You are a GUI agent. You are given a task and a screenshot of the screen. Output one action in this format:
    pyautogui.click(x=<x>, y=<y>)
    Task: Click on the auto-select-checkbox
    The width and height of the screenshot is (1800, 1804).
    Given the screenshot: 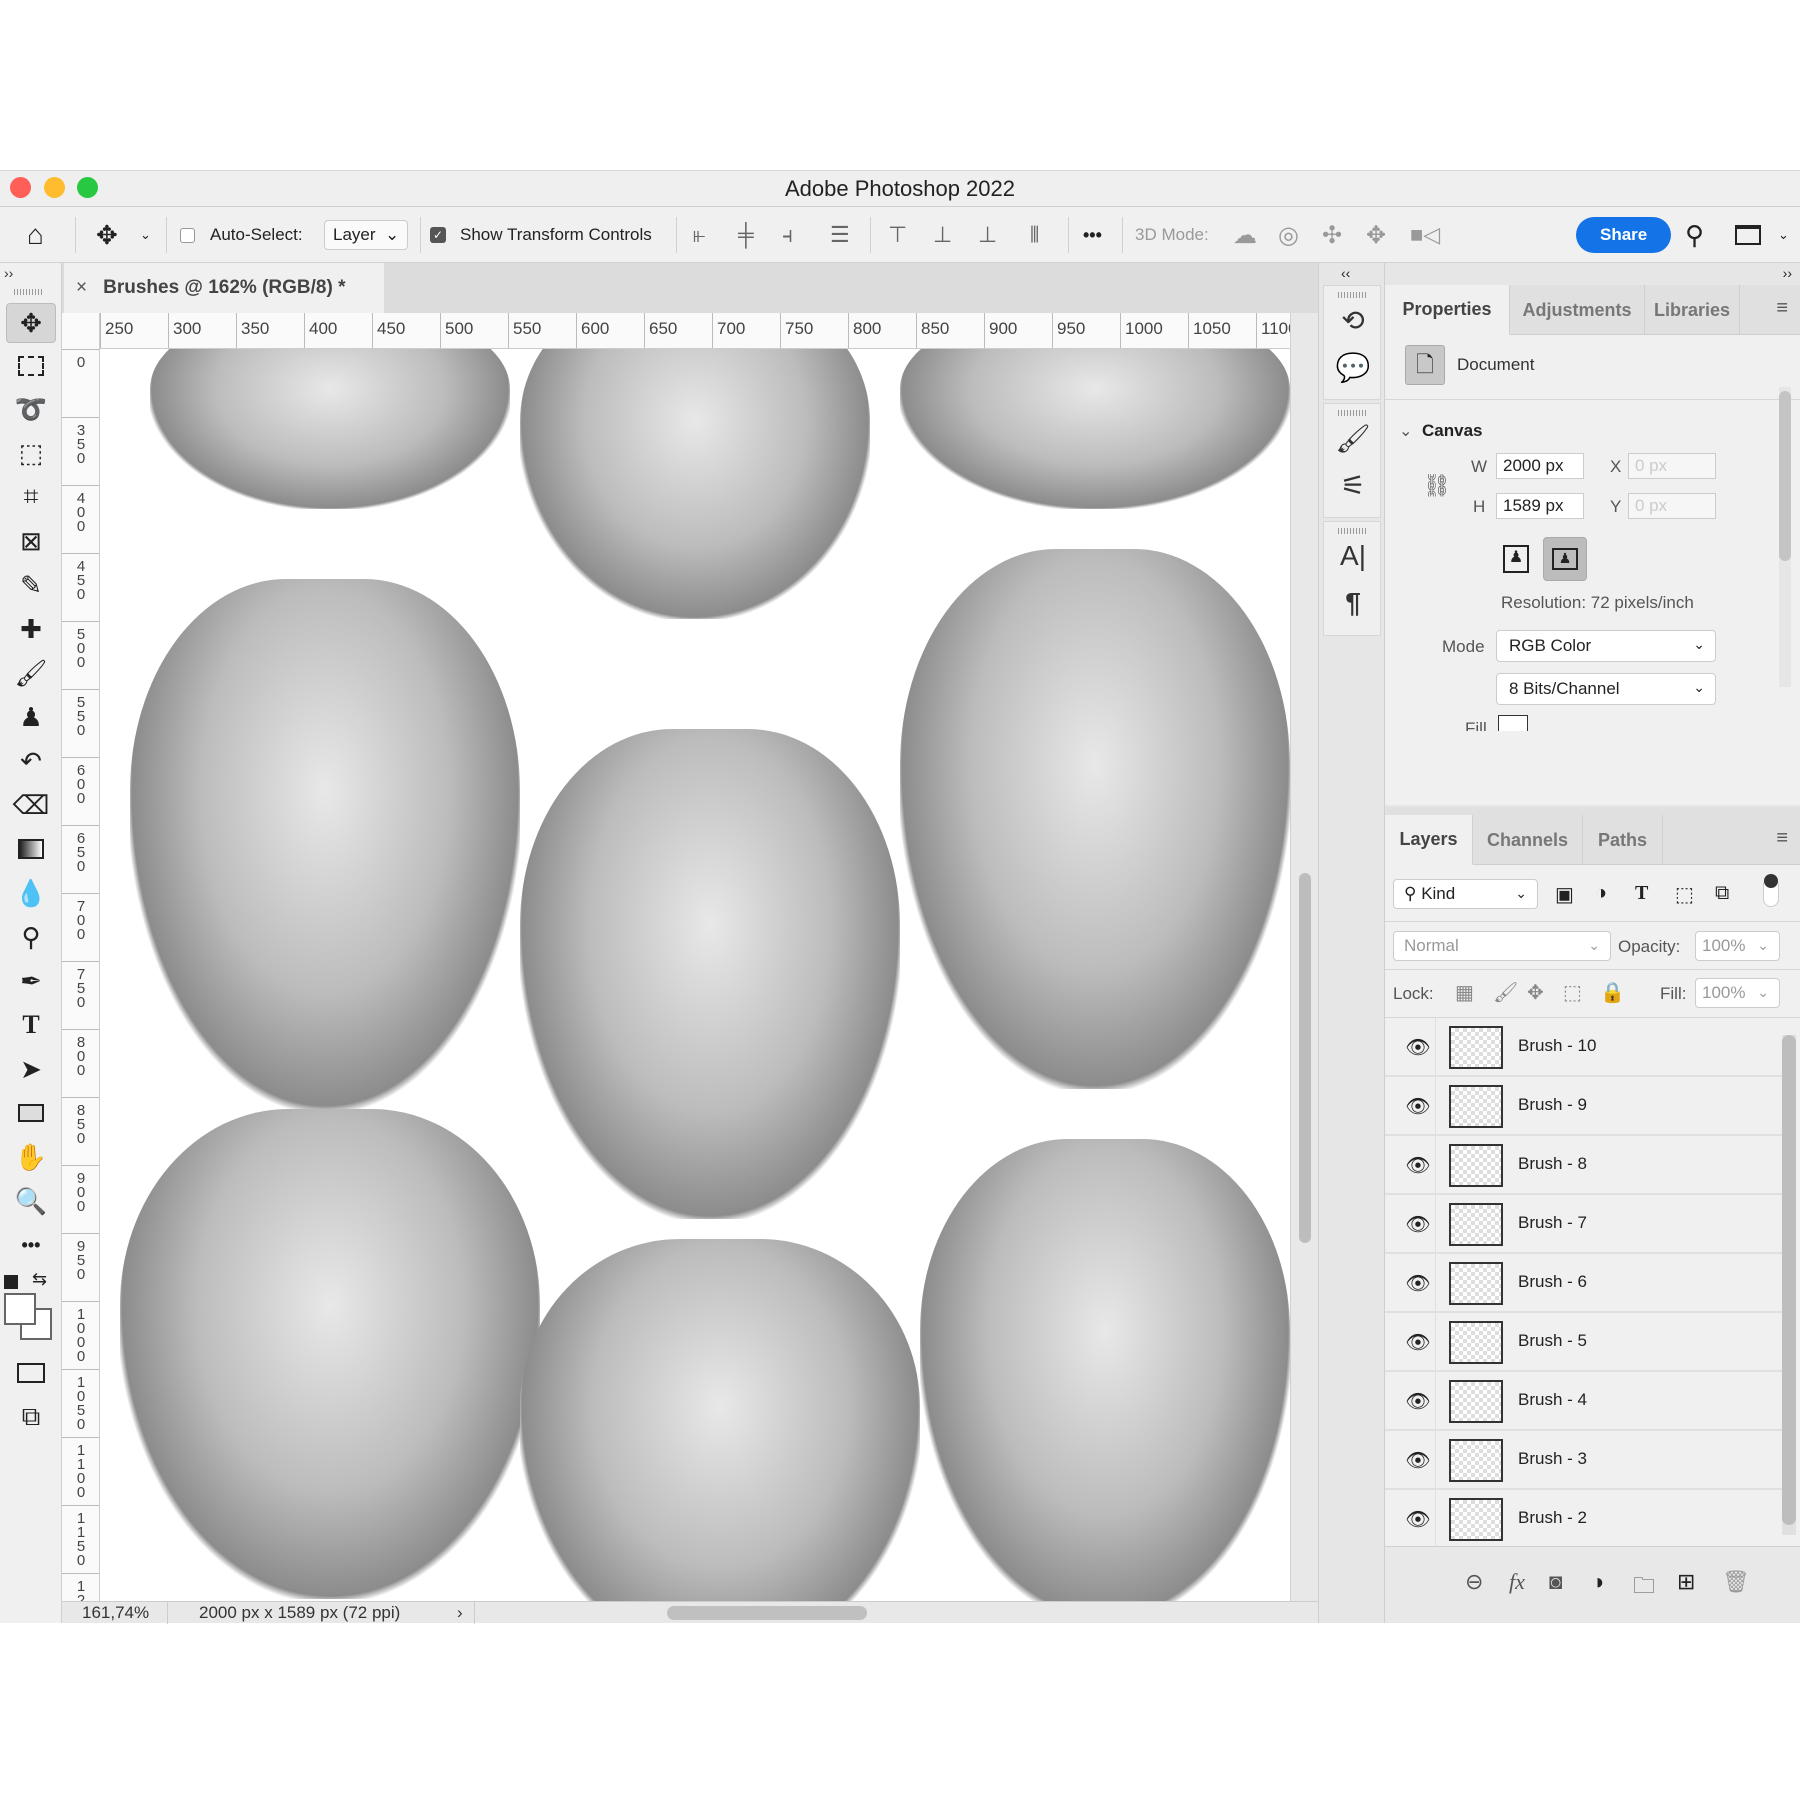 What is the action you would take?
    pyautogui.click(x=187, y=235)
    